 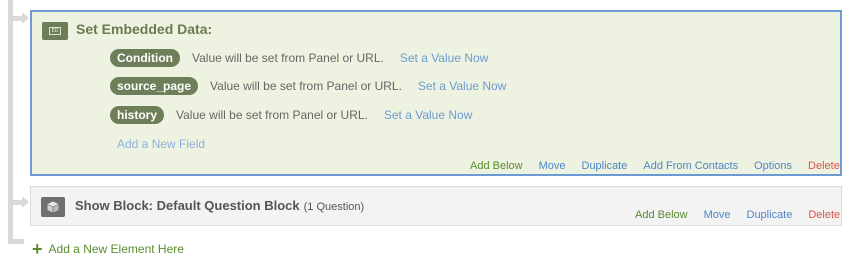 What do you see at coordinates (690, 166) in the screenshot?
I see `add-from-contacts-link: Add From Contacts` at bounding box center [690, 166].